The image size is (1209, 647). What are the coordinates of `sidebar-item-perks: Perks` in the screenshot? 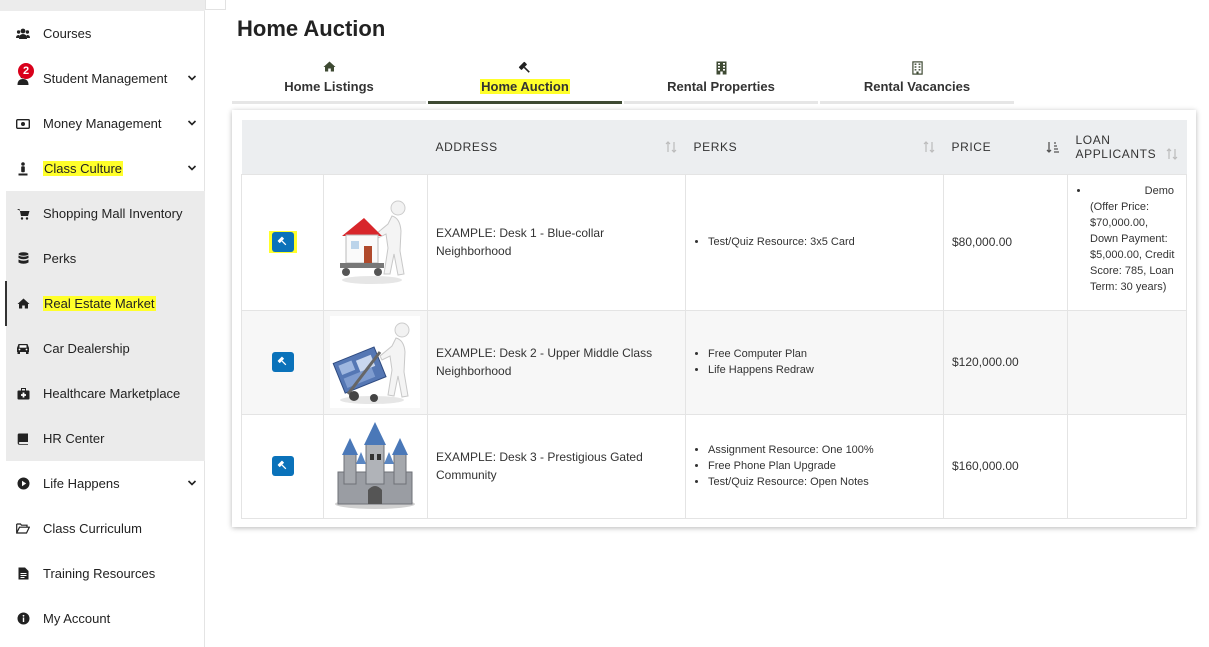 It's located at (102, 258).